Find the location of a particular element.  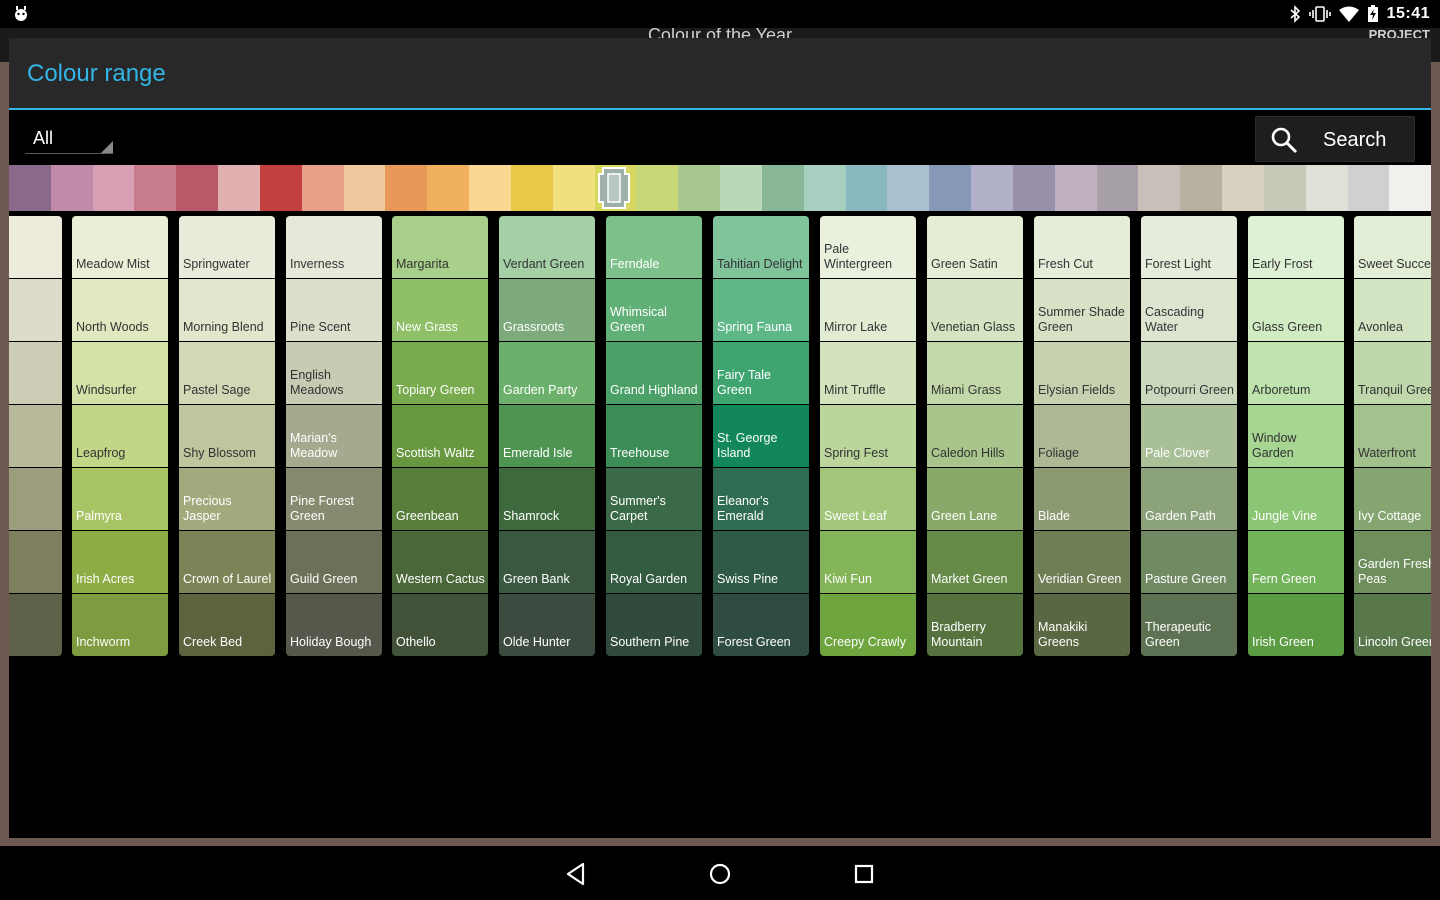

colour-swatch: Green Bank is located at coordinates (547, 562).